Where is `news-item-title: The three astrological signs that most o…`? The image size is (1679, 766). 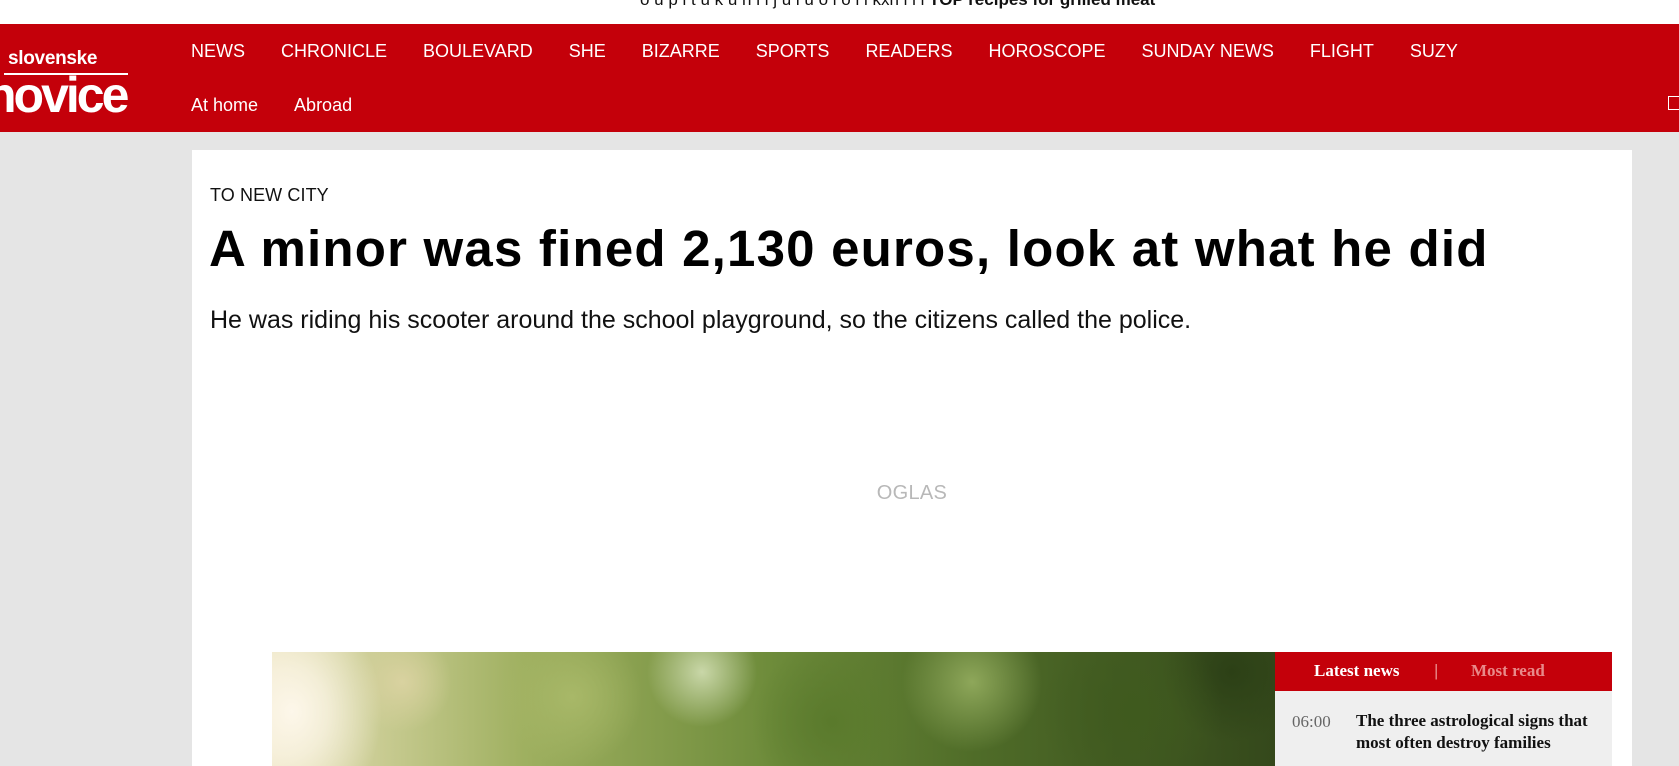
news-item-title: The three astrological signs that most o… is located at coordinates (1476, 732).